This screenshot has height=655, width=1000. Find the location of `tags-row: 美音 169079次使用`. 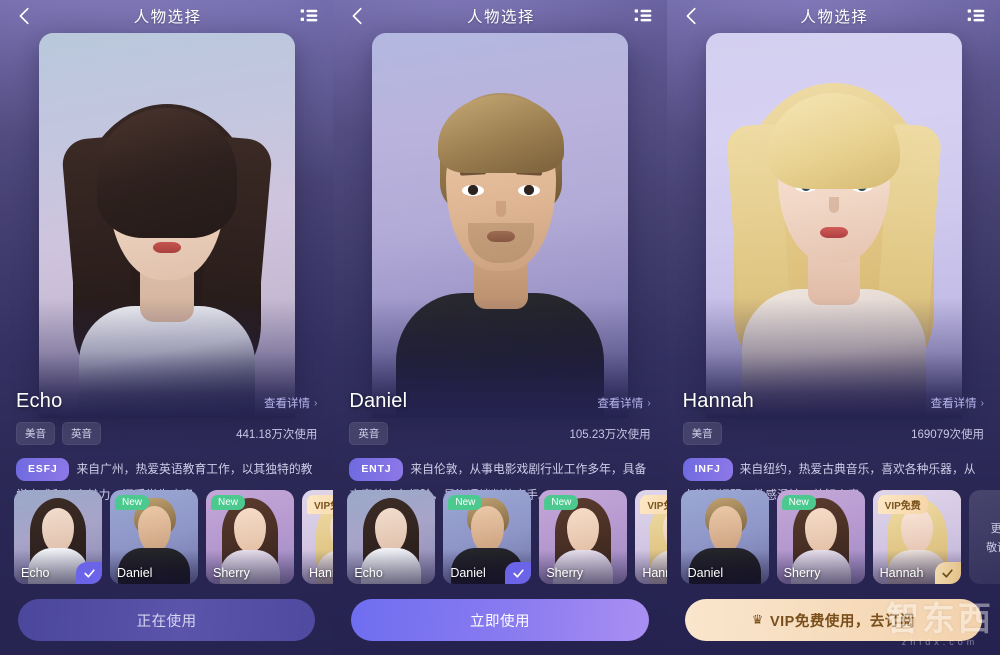

tags-row: 美音 169079次使用 is located at coordinates (833, 433).